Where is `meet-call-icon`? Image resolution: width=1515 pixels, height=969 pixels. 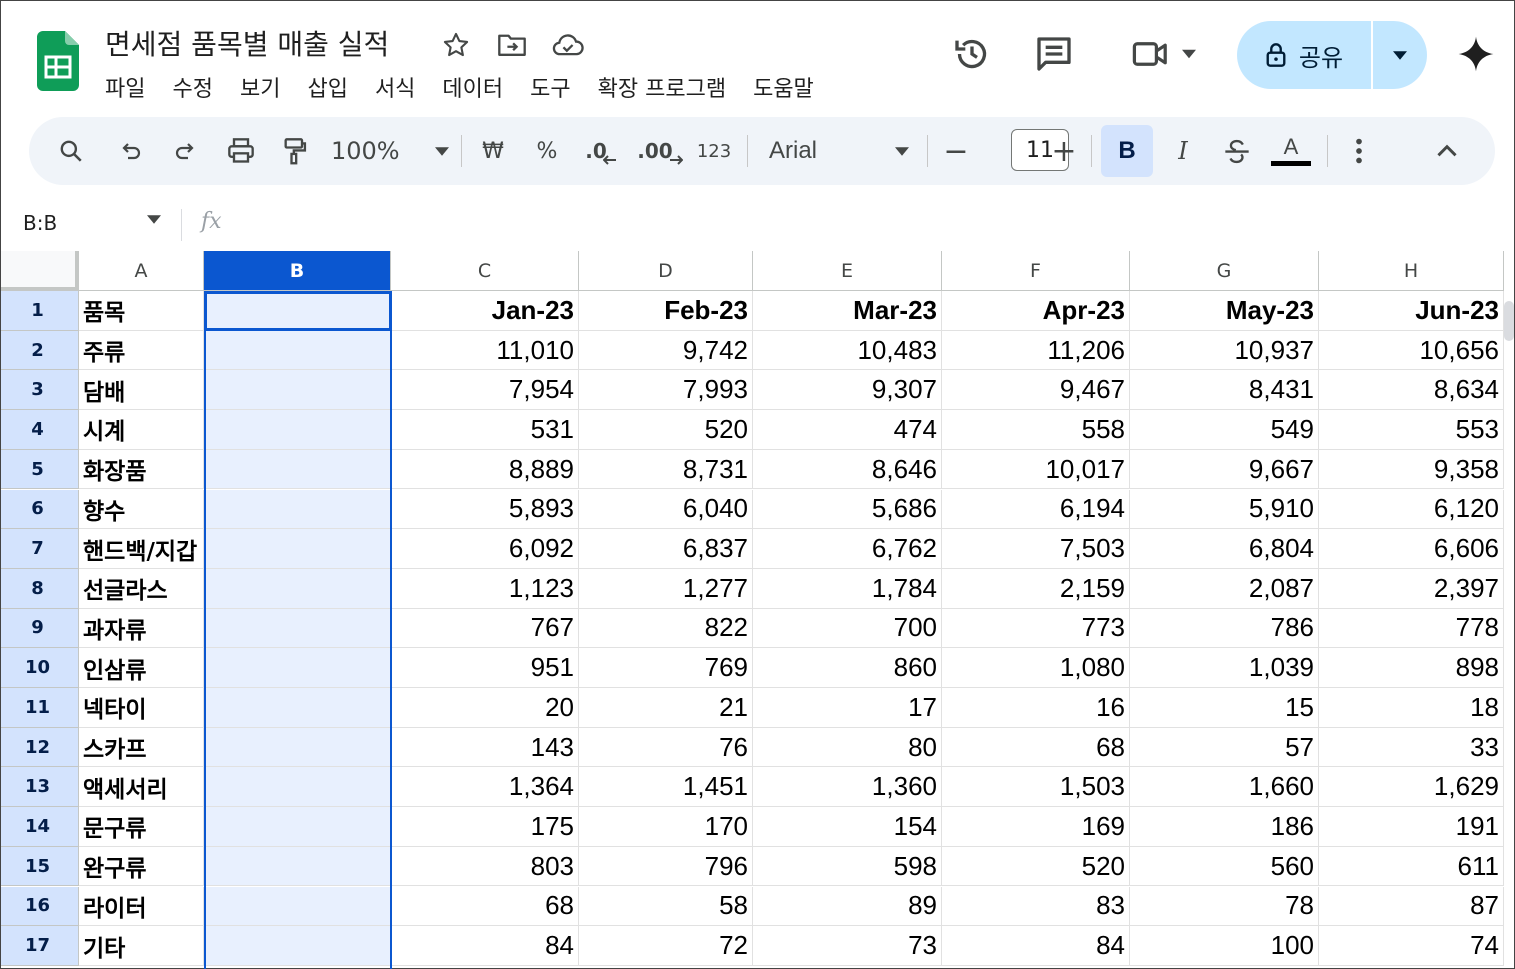
meet-call-icon is located at coordinates (1163, 54).